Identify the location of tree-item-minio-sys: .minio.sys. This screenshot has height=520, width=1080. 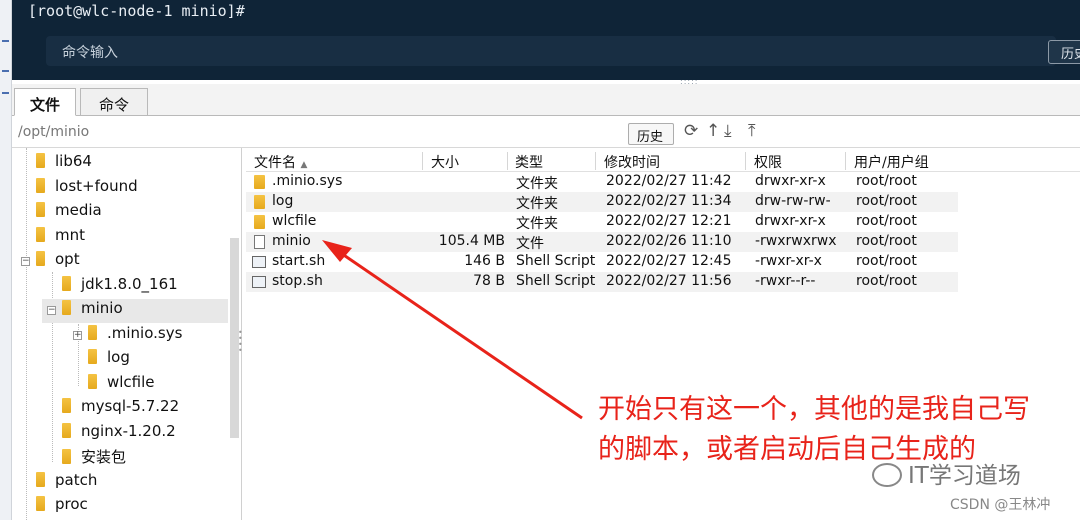
(135, 336).